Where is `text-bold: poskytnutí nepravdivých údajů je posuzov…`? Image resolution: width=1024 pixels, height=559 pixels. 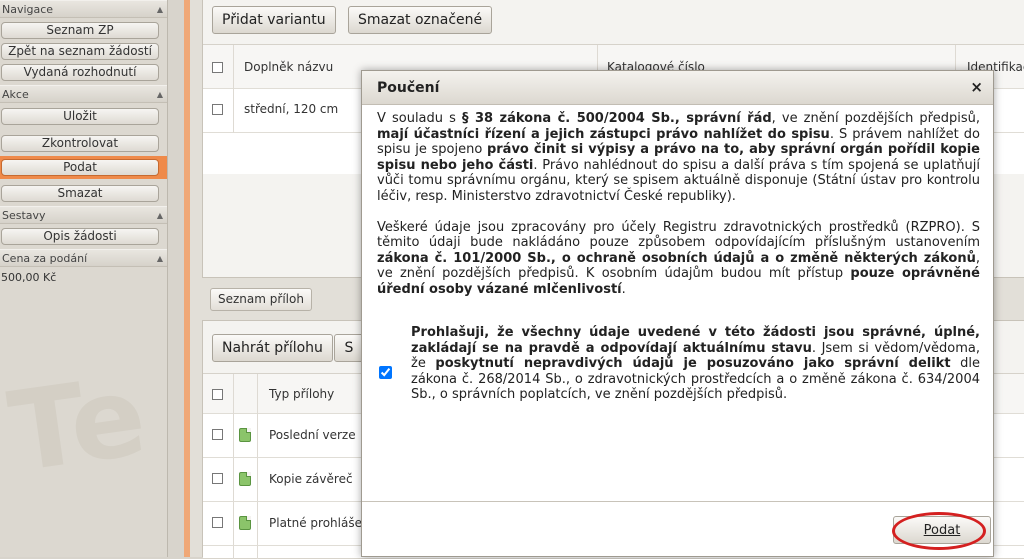
text-bold: poskytnutí nepravdivých údajů je posuzov… is located at coordinates (693, 364).